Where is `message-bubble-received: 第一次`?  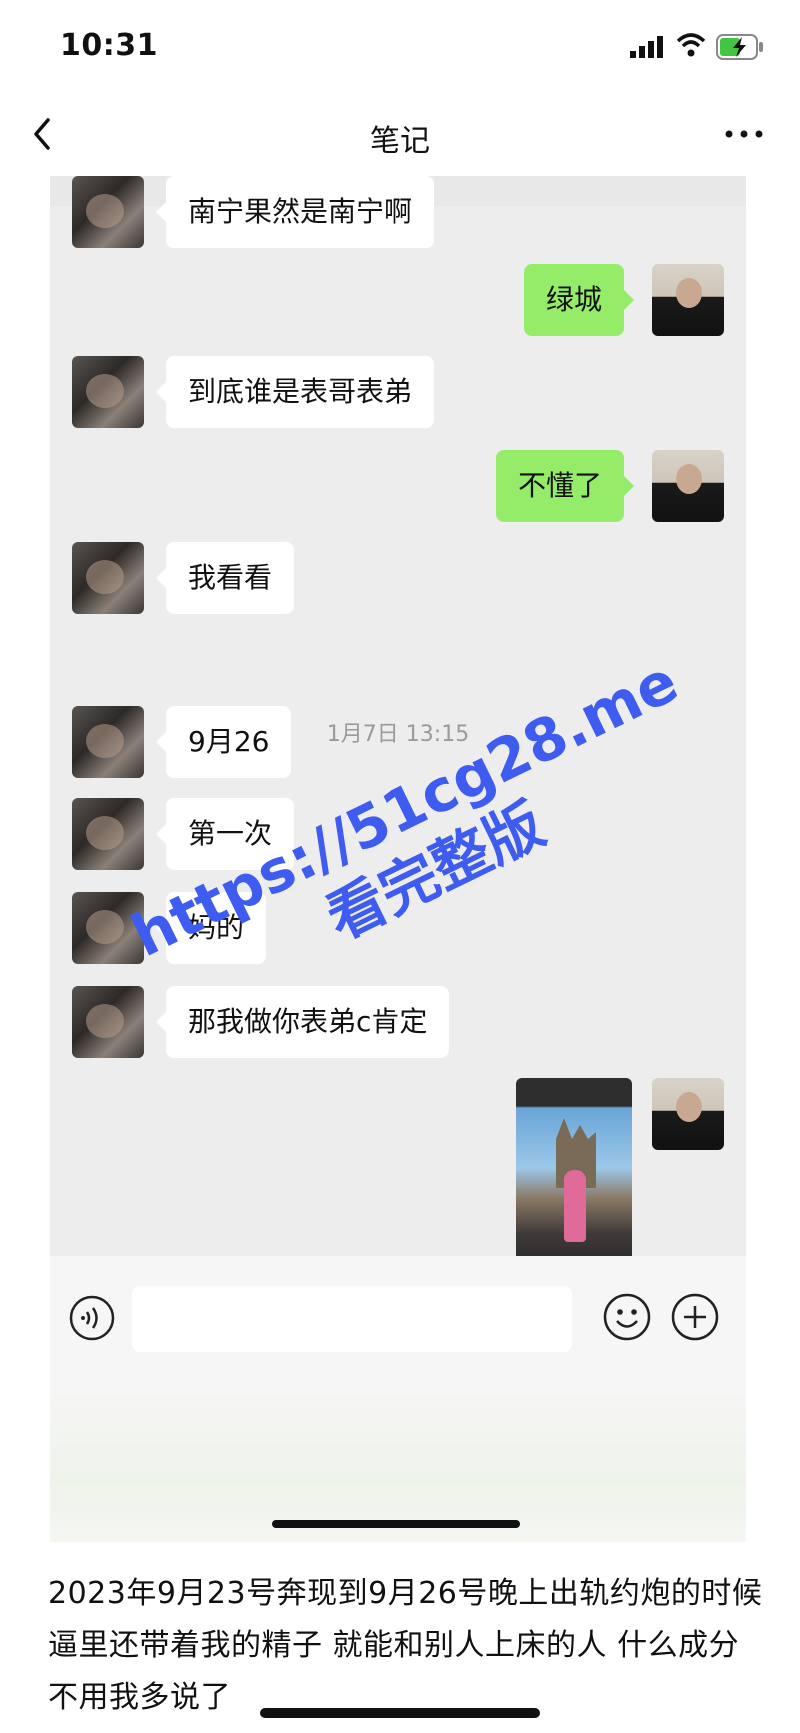
message-bubble-received: 第一次 is located at coordinates (225, 834).